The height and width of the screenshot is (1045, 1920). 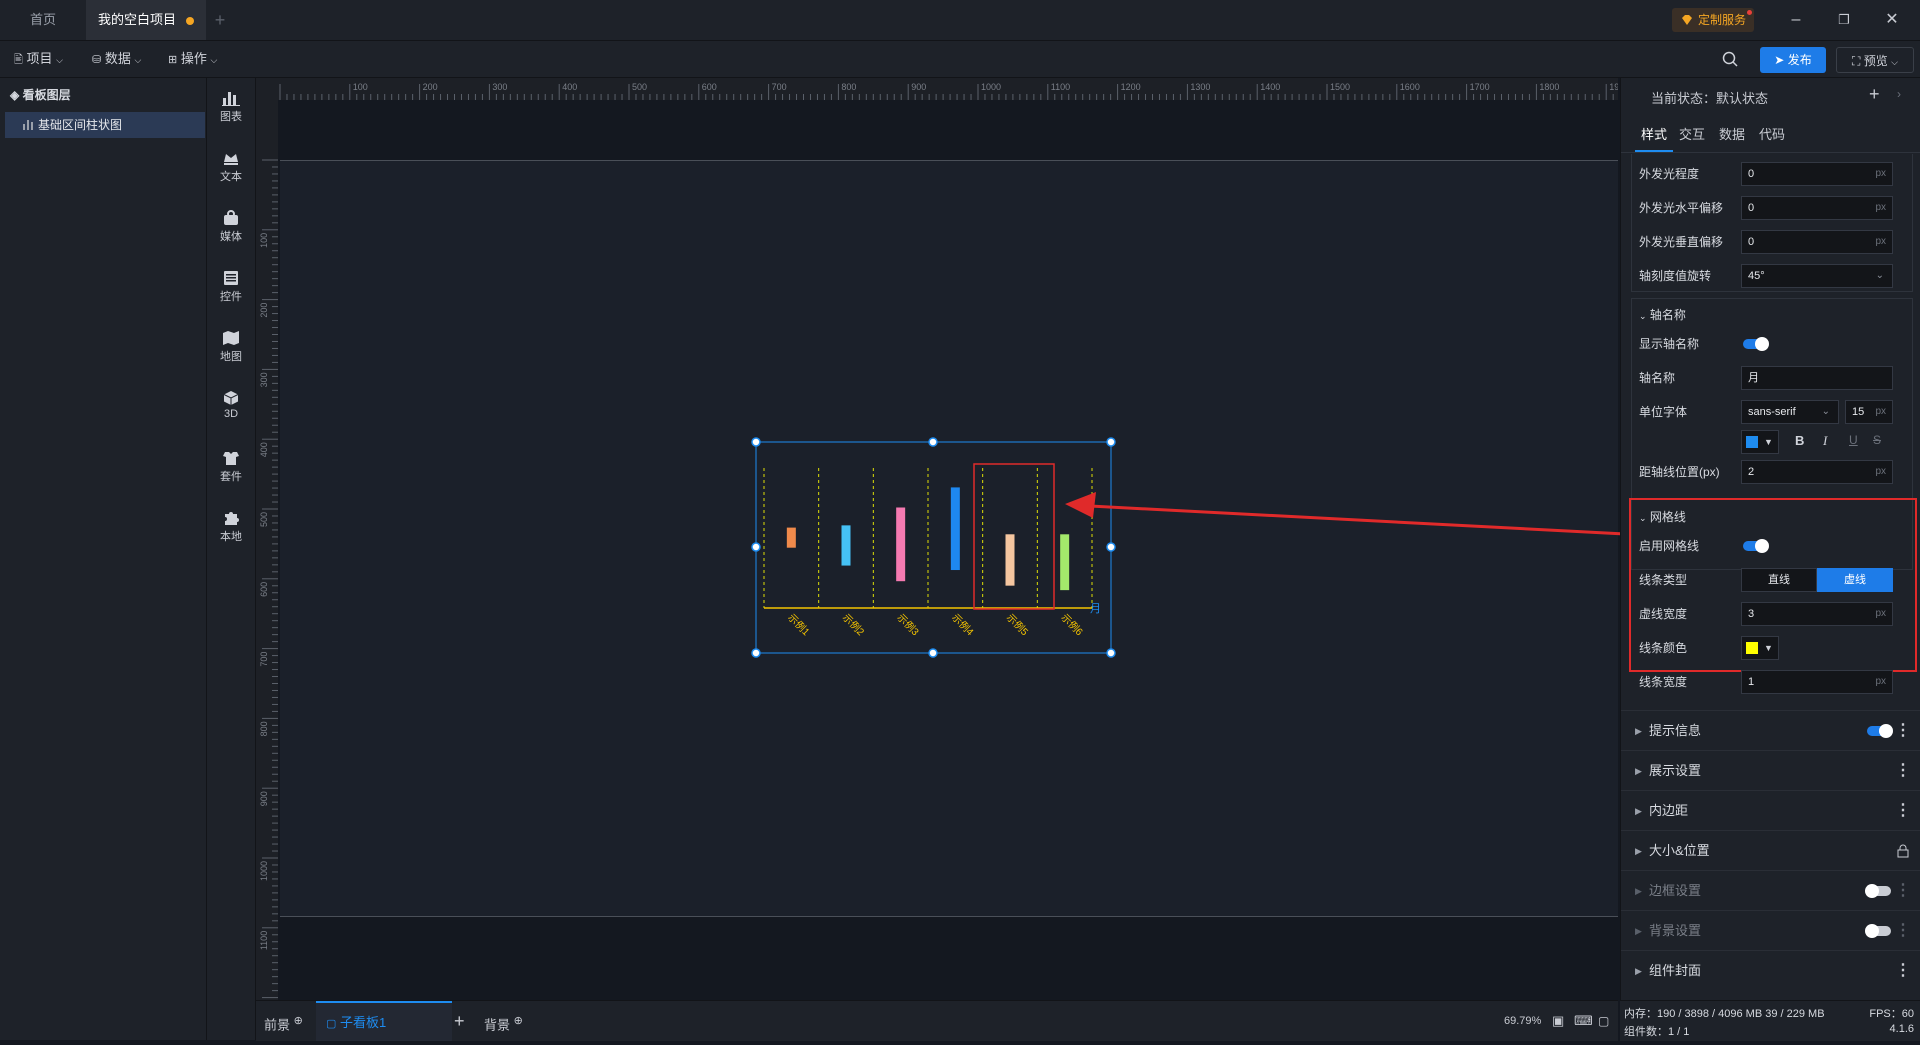 I want to click on section-cover: ▶ 组件封面 ⋮, so click(x=1770, y=970).